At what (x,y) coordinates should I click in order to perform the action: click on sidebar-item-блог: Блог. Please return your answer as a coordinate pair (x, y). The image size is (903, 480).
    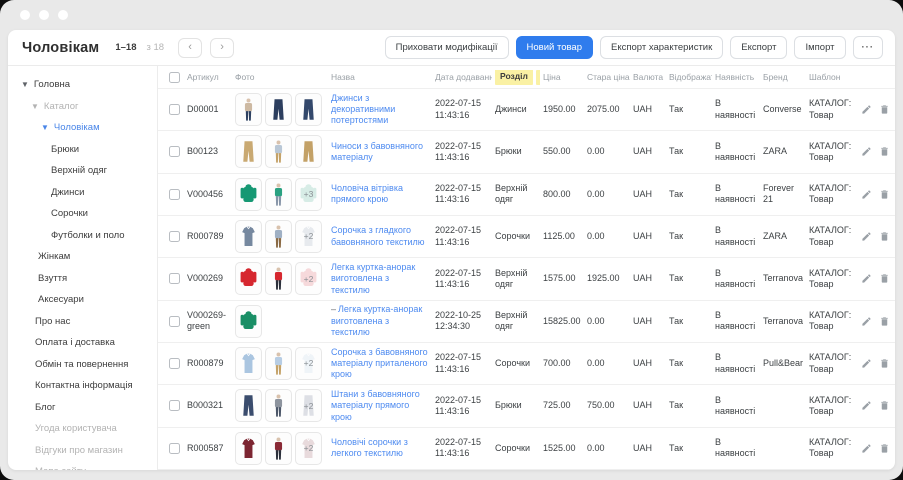
    Looking at the image, I should click on (82, 408).